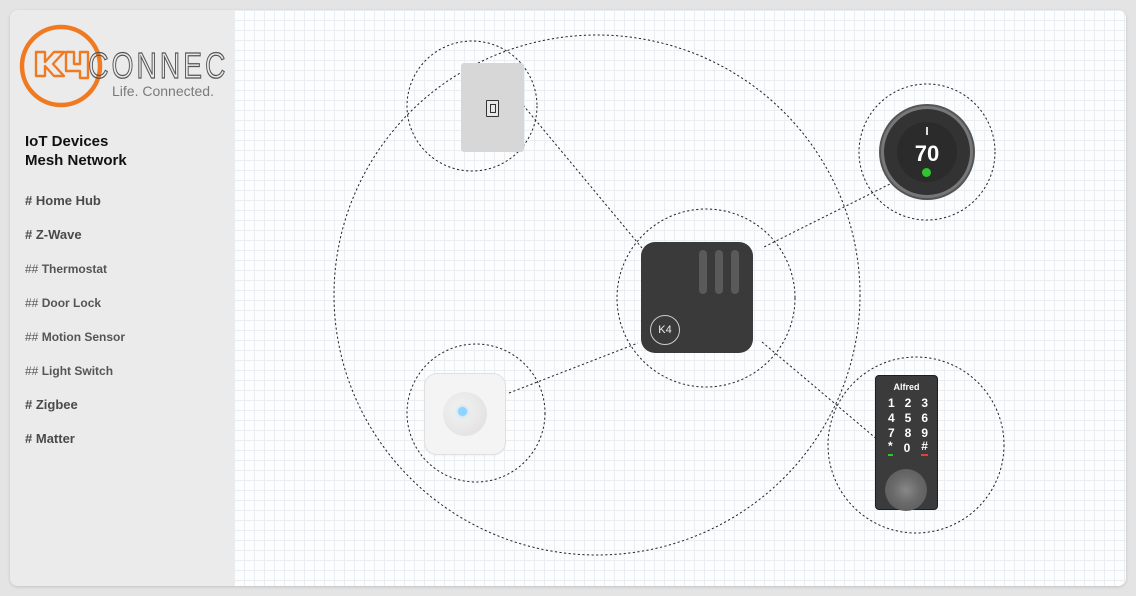 This screenshot has height=596, width=1136. What do you see at coordinates (924, 448) in the screenshot?
I see `key-hash: #` at bounding box center [924, 448].